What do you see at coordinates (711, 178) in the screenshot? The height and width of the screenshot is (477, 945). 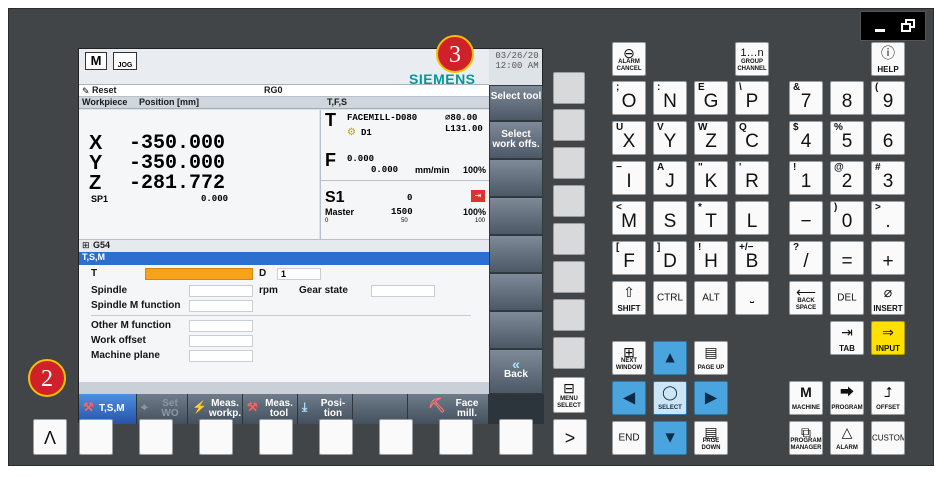 I see `letter-key-2-2: " K` at bounding box center [711, 178].